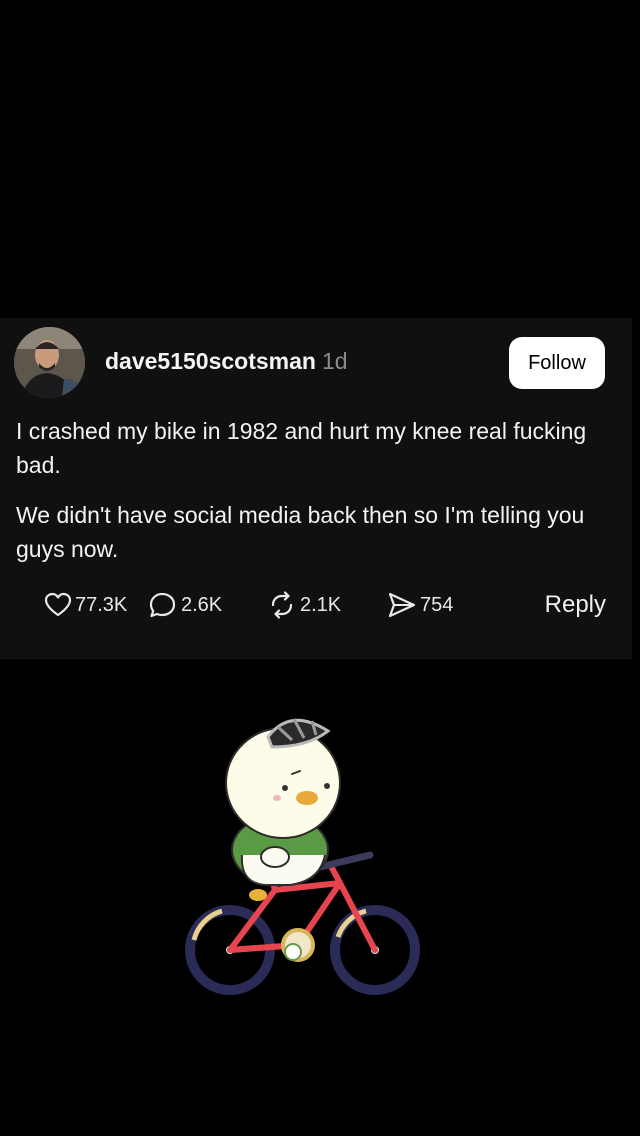 This screenshot has height=1136, width=640. Describe the element at coordinates (557, 363) in the screenshot. I see `follow-button: Follow` at that location.